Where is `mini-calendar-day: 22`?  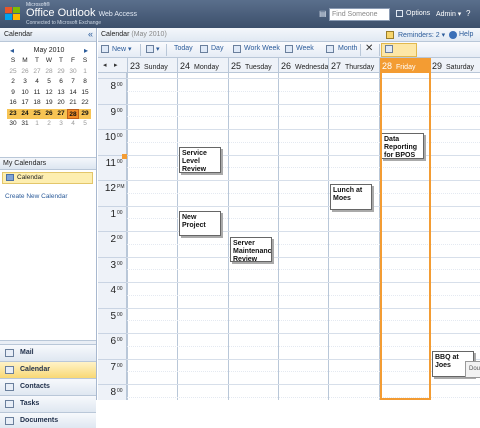
mini-calendar-day: 22 is located at coordinates (85, 103).